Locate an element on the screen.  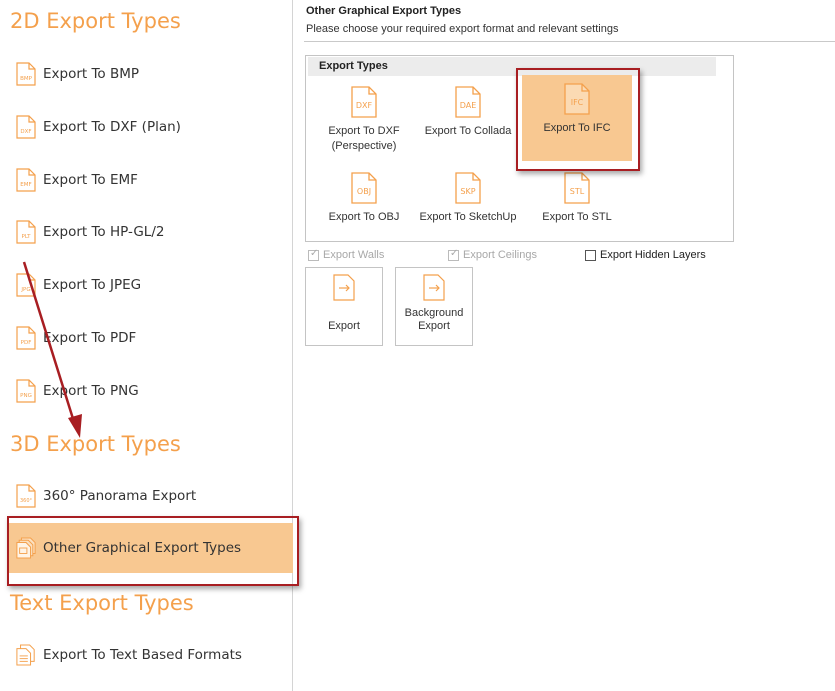
section-title-3d: 3D Export Types is located at coordinates (95, 444).